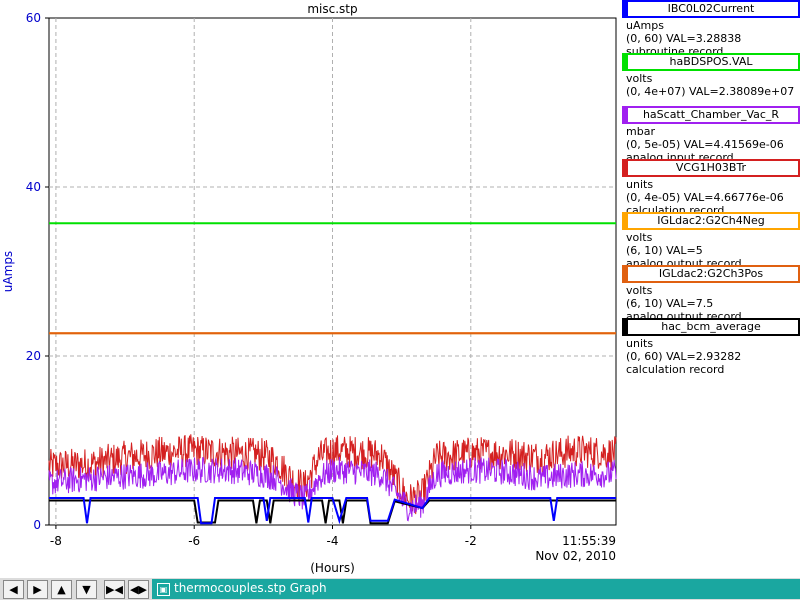  What do you see at coordinates (705, 144) in the screenshot?
I see `legend-range: (0, 5e-05) VAL=4.41569e-06` at bounding box center [705, 144].